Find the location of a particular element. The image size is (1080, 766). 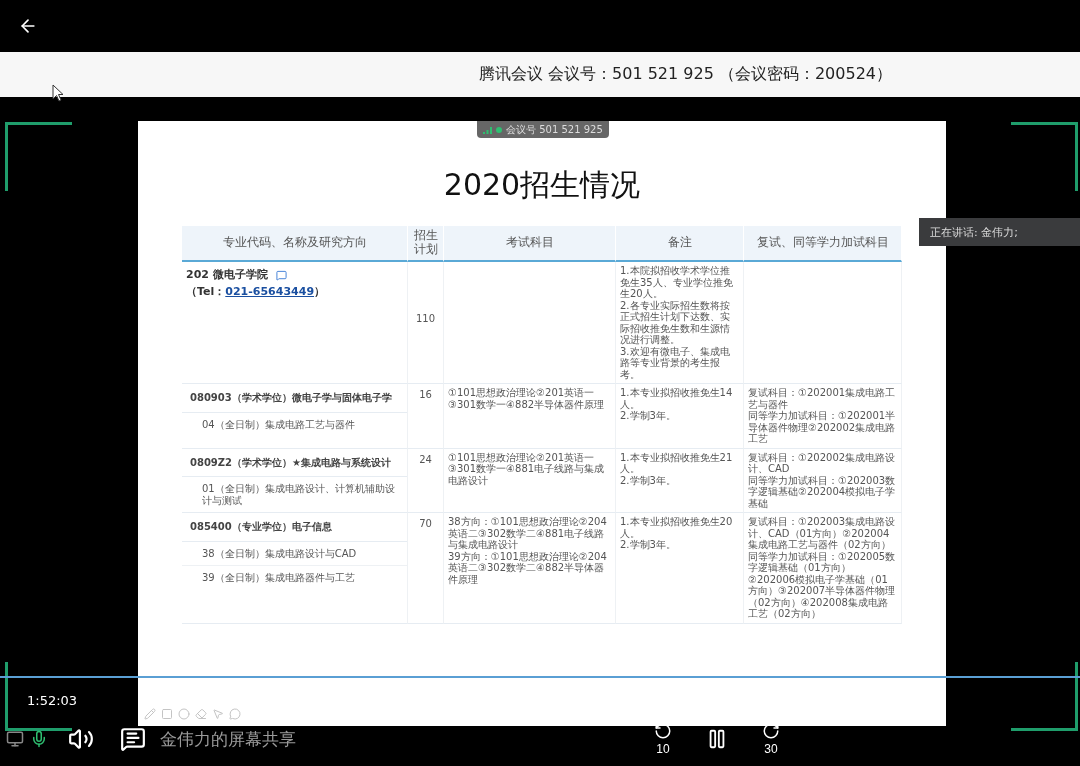

phone-link: 021-65643449 is located at coordinates (270, 291).